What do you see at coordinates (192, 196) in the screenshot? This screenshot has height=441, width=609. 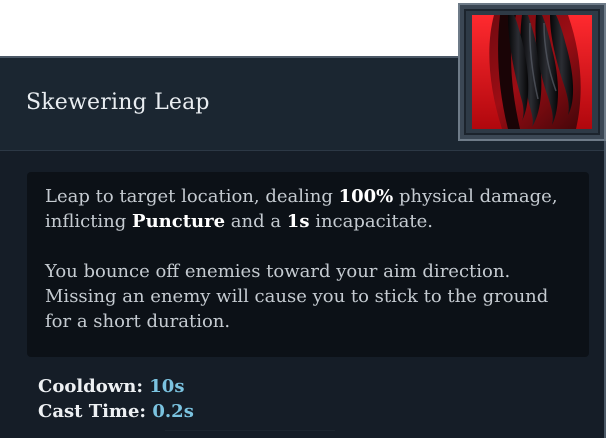 I see `description-text: Leap to target location, dealing` at bounding box center [192, 196].